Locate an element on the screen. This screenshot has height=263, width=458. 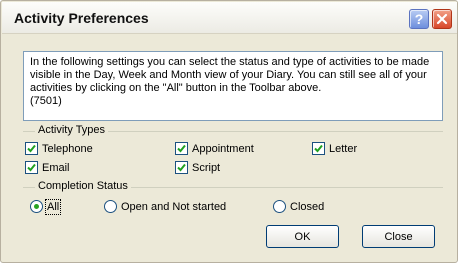
close-button: Close is located at coordinates (398, 236).